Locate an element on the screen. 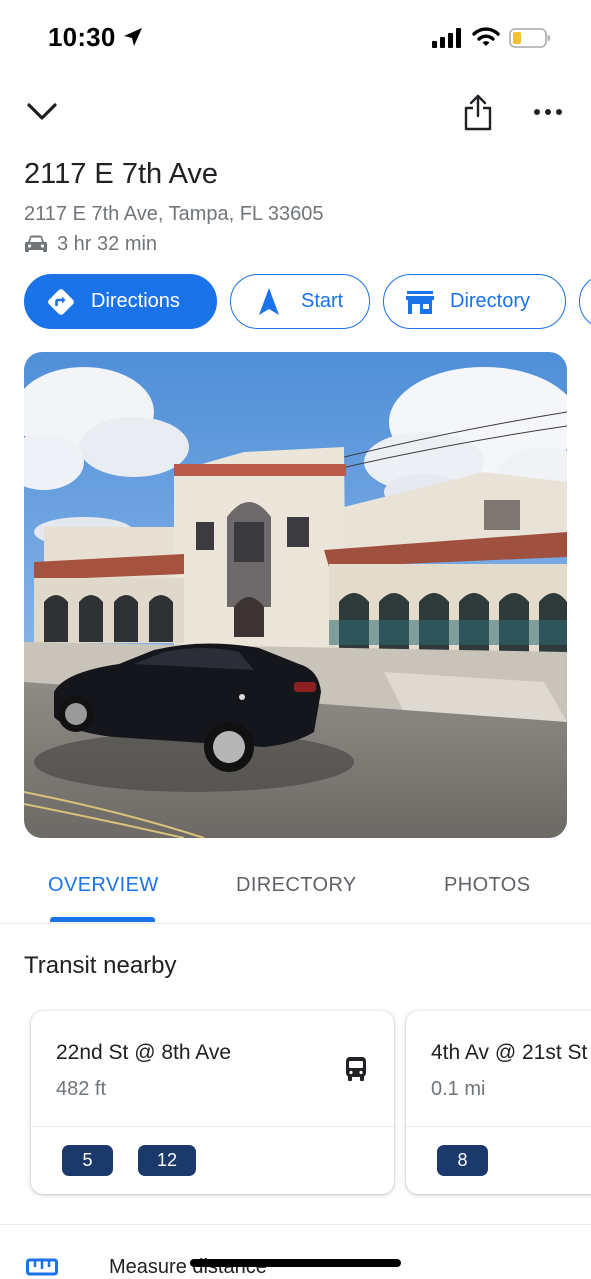 The height and width of the screenshot is (1279, 591). transit-section-title: Transit nearby is located at coordinates (100, 965).